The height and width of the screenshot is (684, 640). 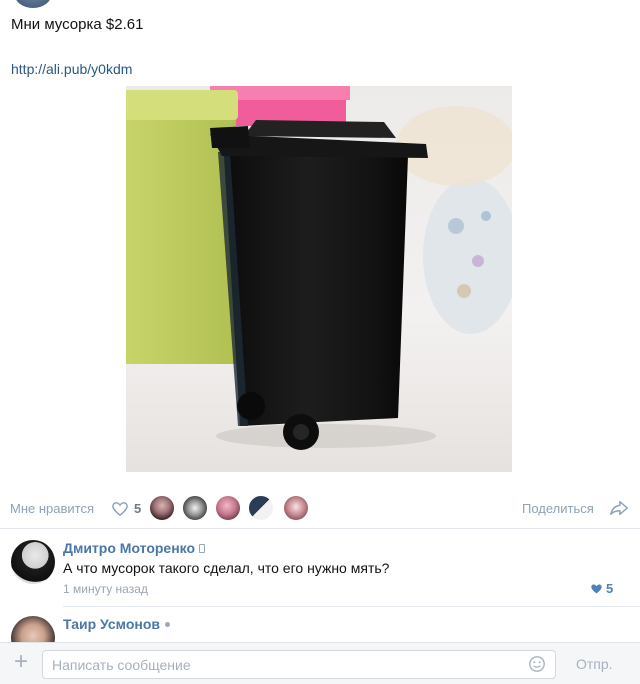 I want to click on comment-author-name: Дмитро Моторенко, so click(x=129, y=548).